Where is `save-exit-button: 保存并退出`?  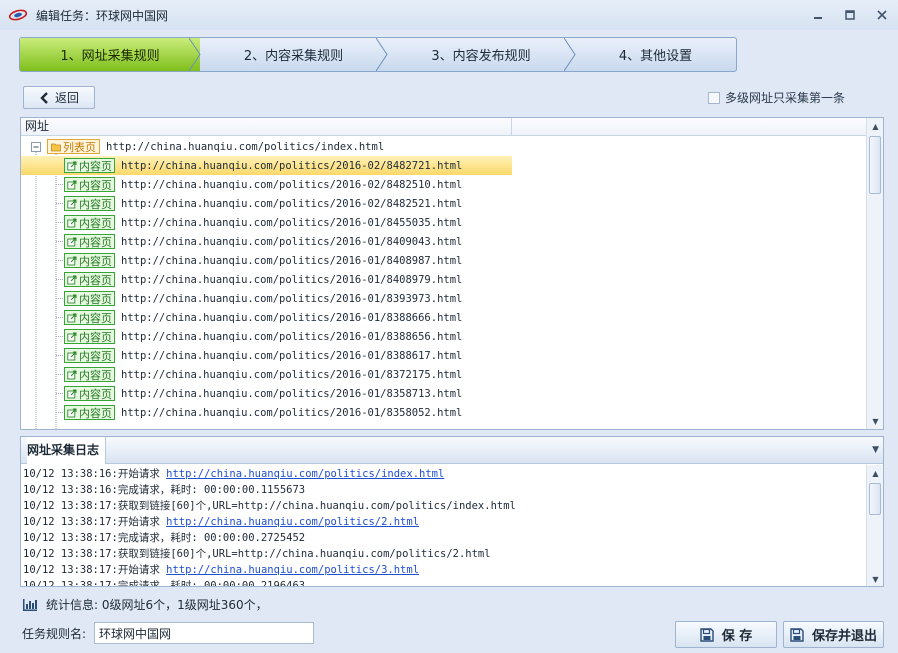 save-exit-button: 保存并退出 is located at coordinates (833, 634).